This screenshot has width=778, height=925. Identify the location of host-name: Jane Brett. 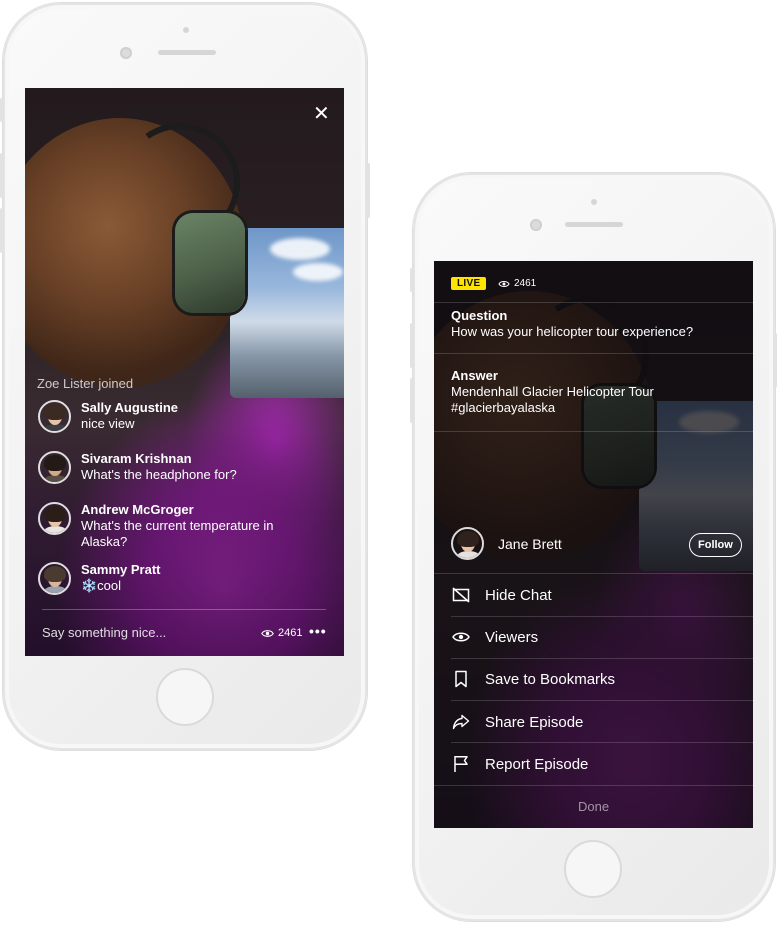
(530, 544).